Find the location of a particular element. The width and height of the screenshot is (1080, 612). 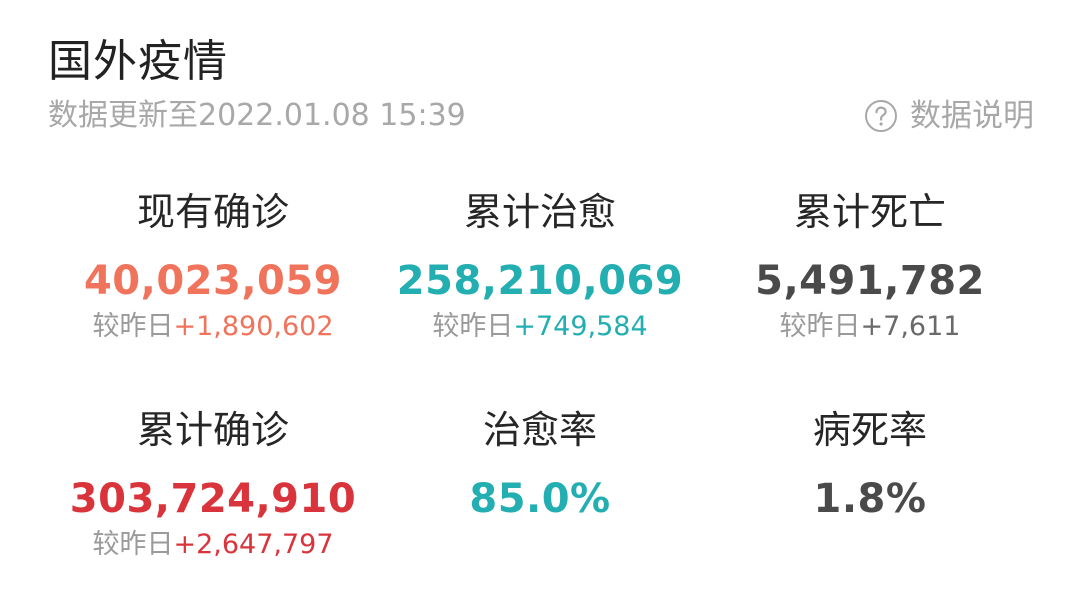

stat-label: 累计死亡 is located at coordinates (869, 212).